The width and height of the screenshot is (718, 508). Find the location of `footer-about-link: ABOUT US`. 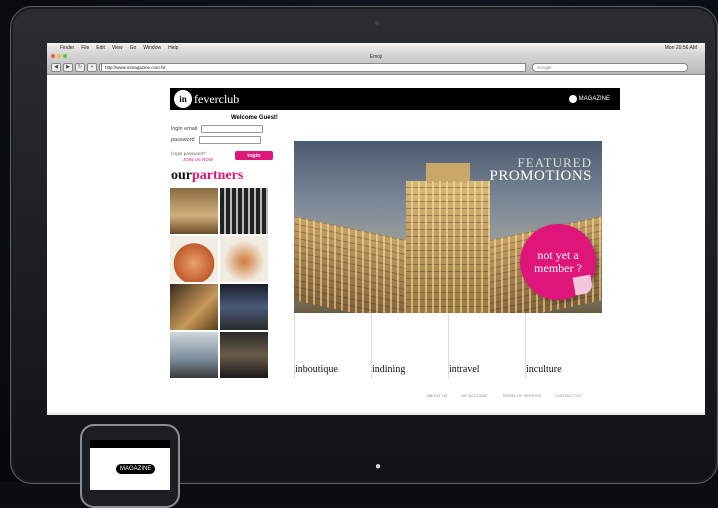

footer-about-link: ABOUT US is located at coordinates (437, 395).